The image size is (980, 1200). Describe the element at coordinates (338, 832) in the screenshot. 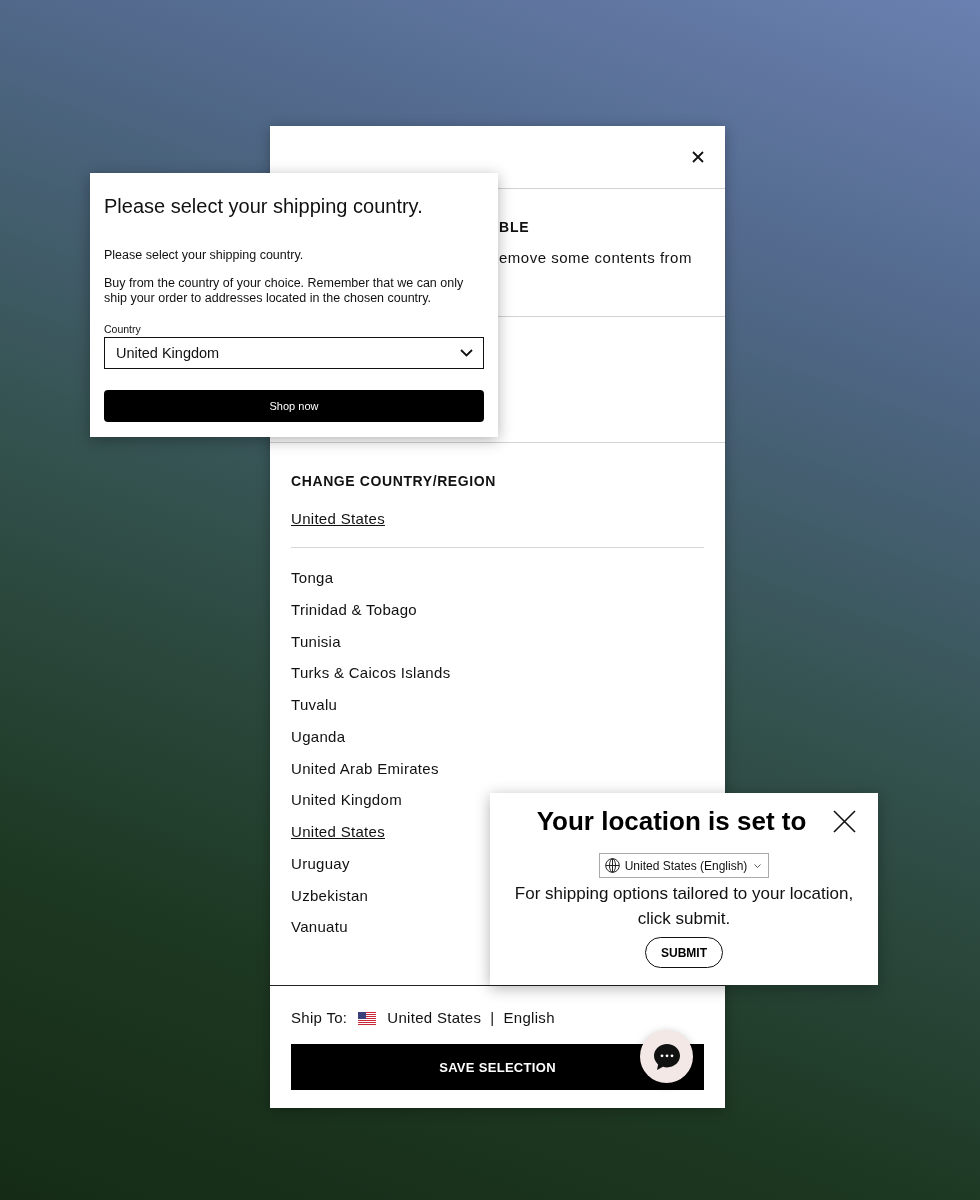

I see `country-option: United States` at that location.